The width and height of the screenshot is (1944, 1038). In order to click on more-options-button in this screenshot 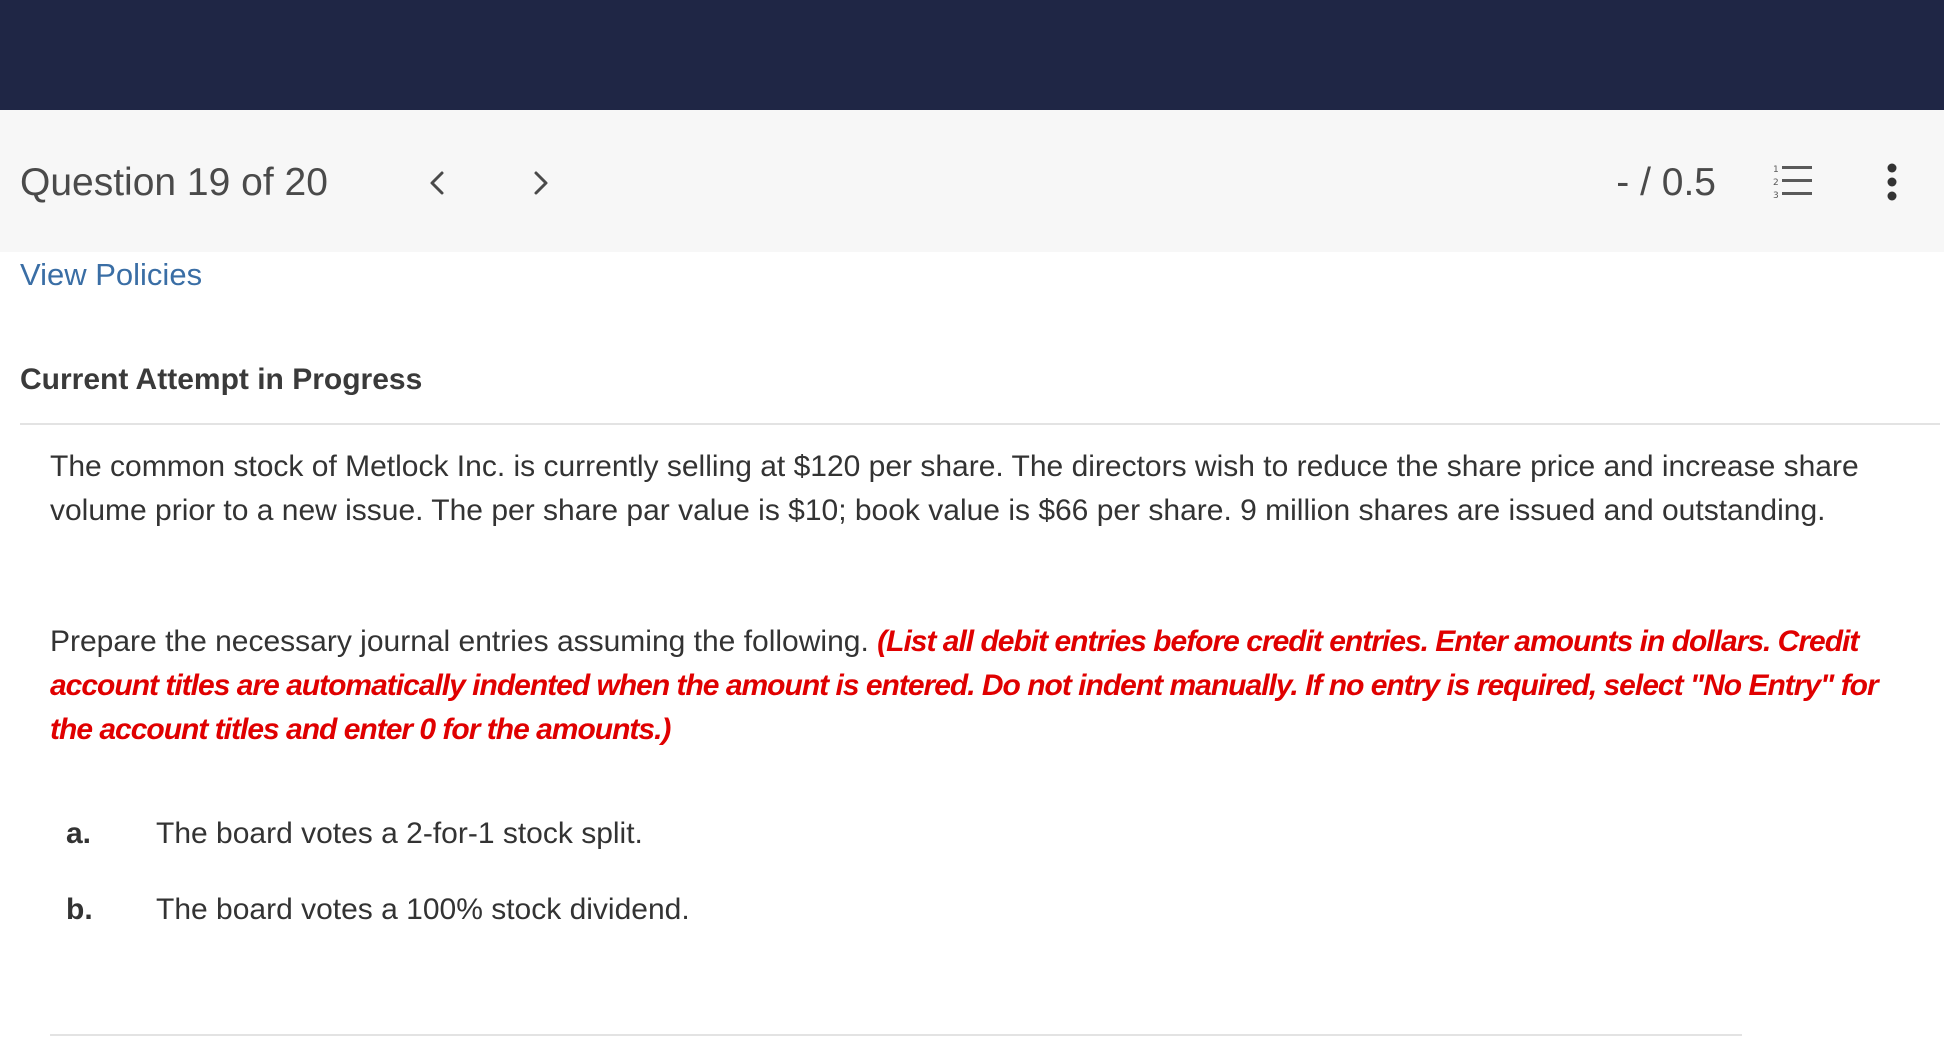, I will do `click(1892, 182)`.